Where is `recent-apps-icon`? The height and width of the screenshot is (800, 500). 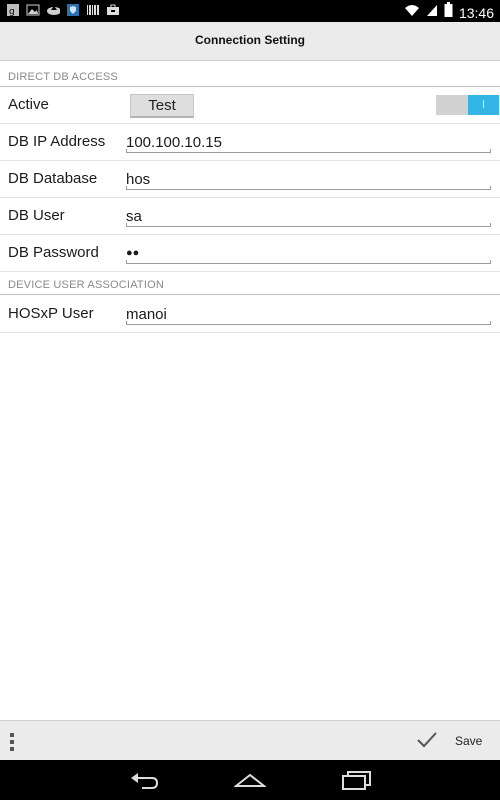
recent-apps-icon is located at coordinates (356, 782).